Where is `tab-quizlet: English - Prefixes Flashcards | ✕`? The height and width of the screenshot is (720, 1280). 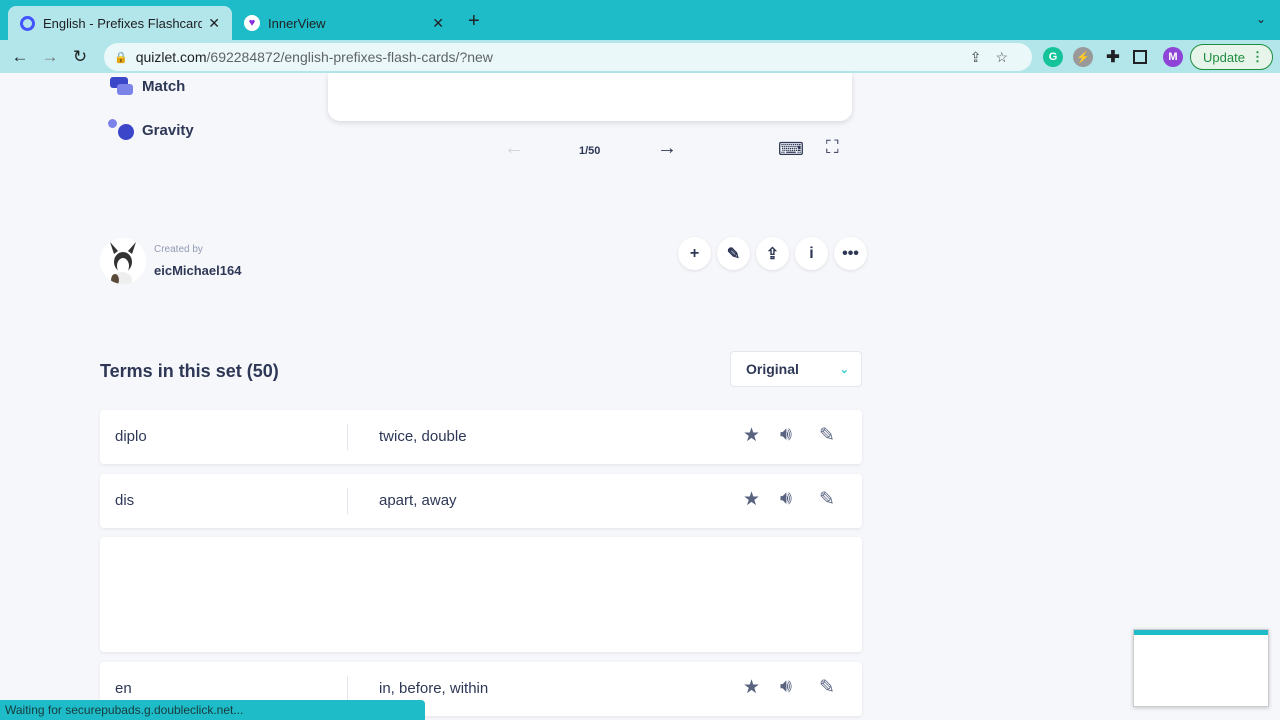
tab-quizlet: English - Prefixes Flashcards | ✕ is located at coordinates (120, 23).